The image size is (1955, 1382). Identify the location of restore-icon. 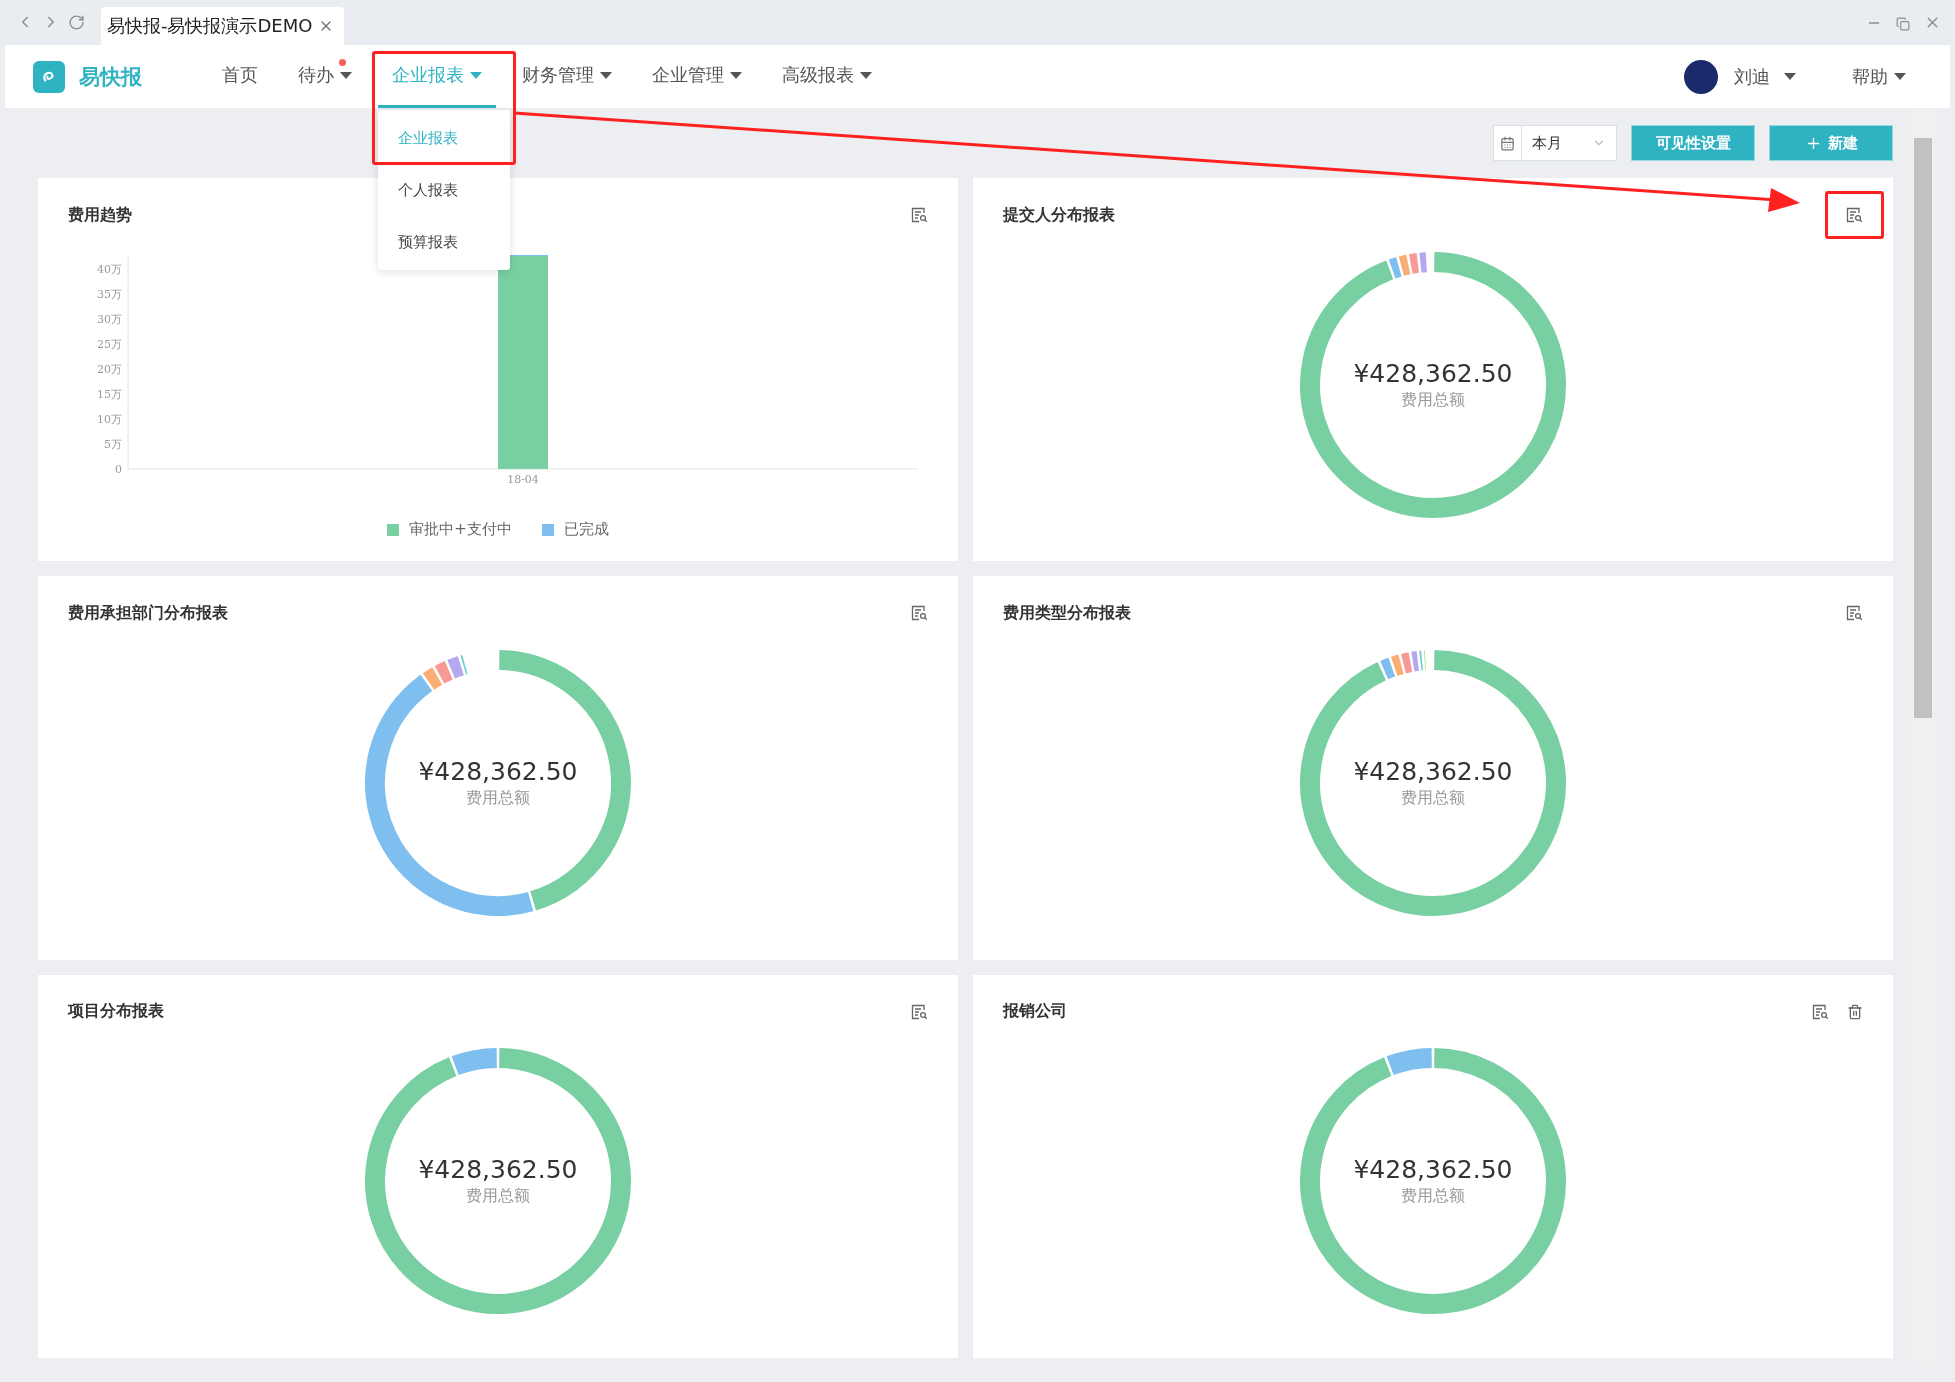
(1903, 24).